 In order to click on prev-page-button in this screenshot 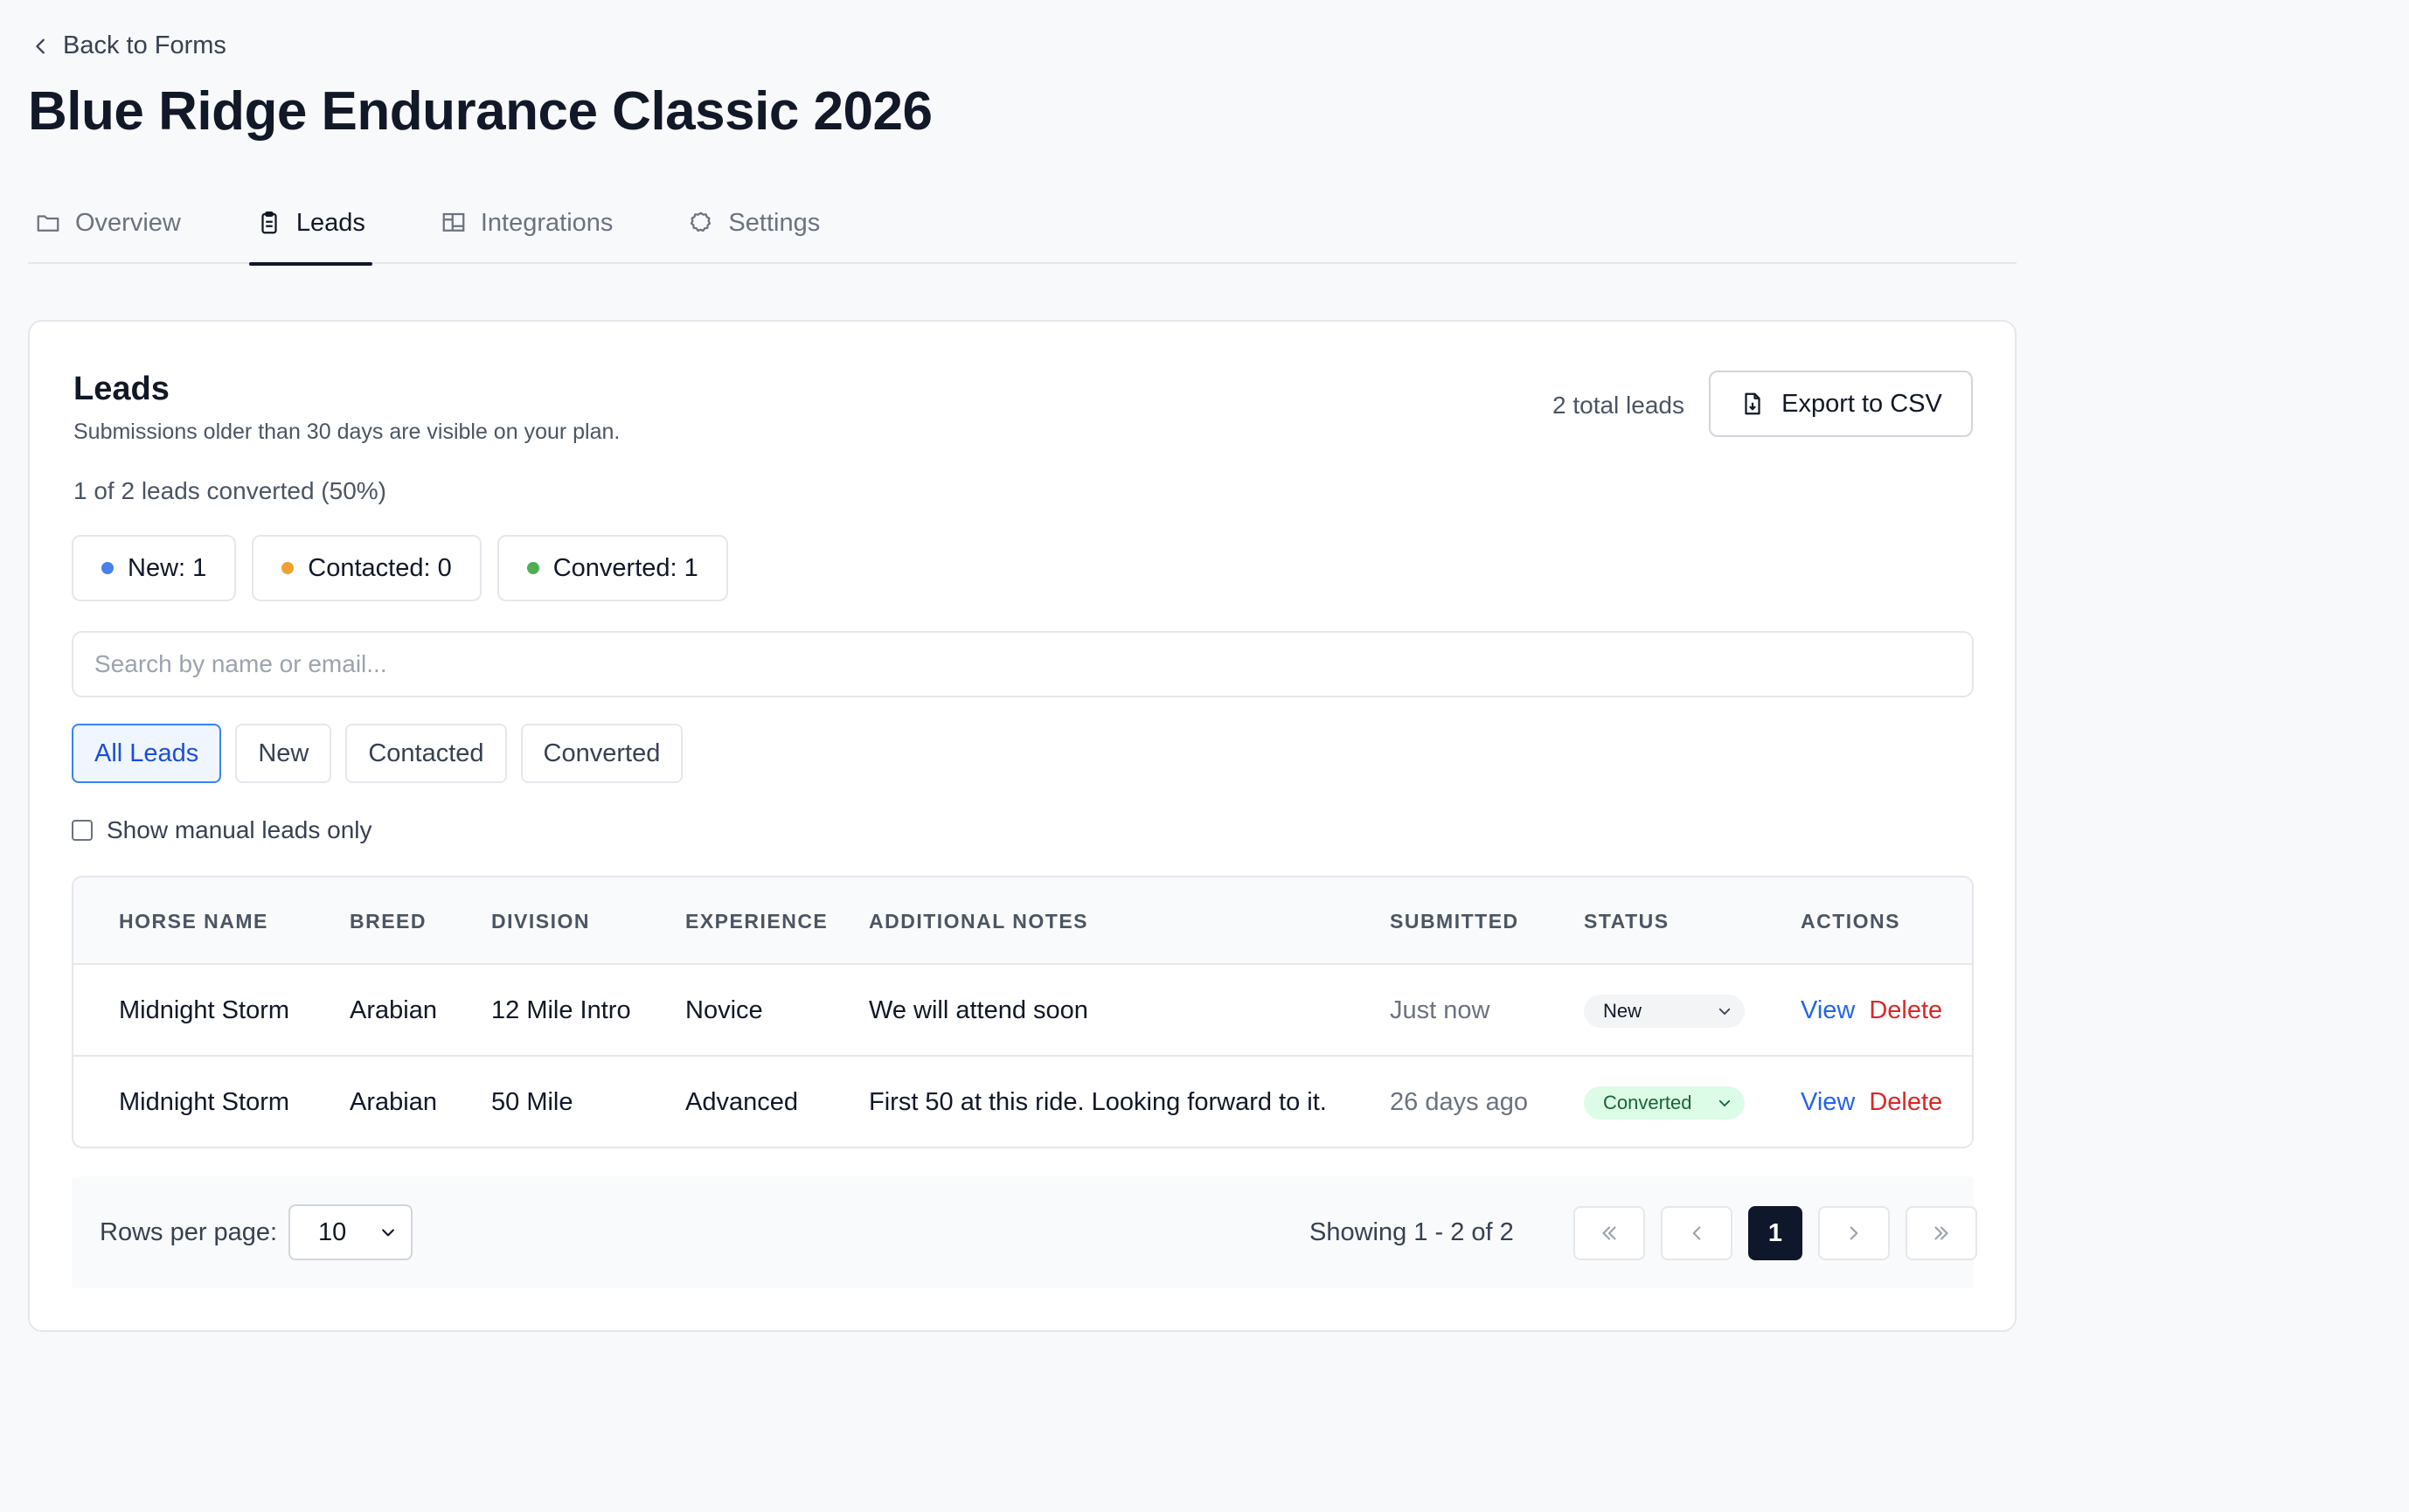, I will do `click(1697, 1233)`.